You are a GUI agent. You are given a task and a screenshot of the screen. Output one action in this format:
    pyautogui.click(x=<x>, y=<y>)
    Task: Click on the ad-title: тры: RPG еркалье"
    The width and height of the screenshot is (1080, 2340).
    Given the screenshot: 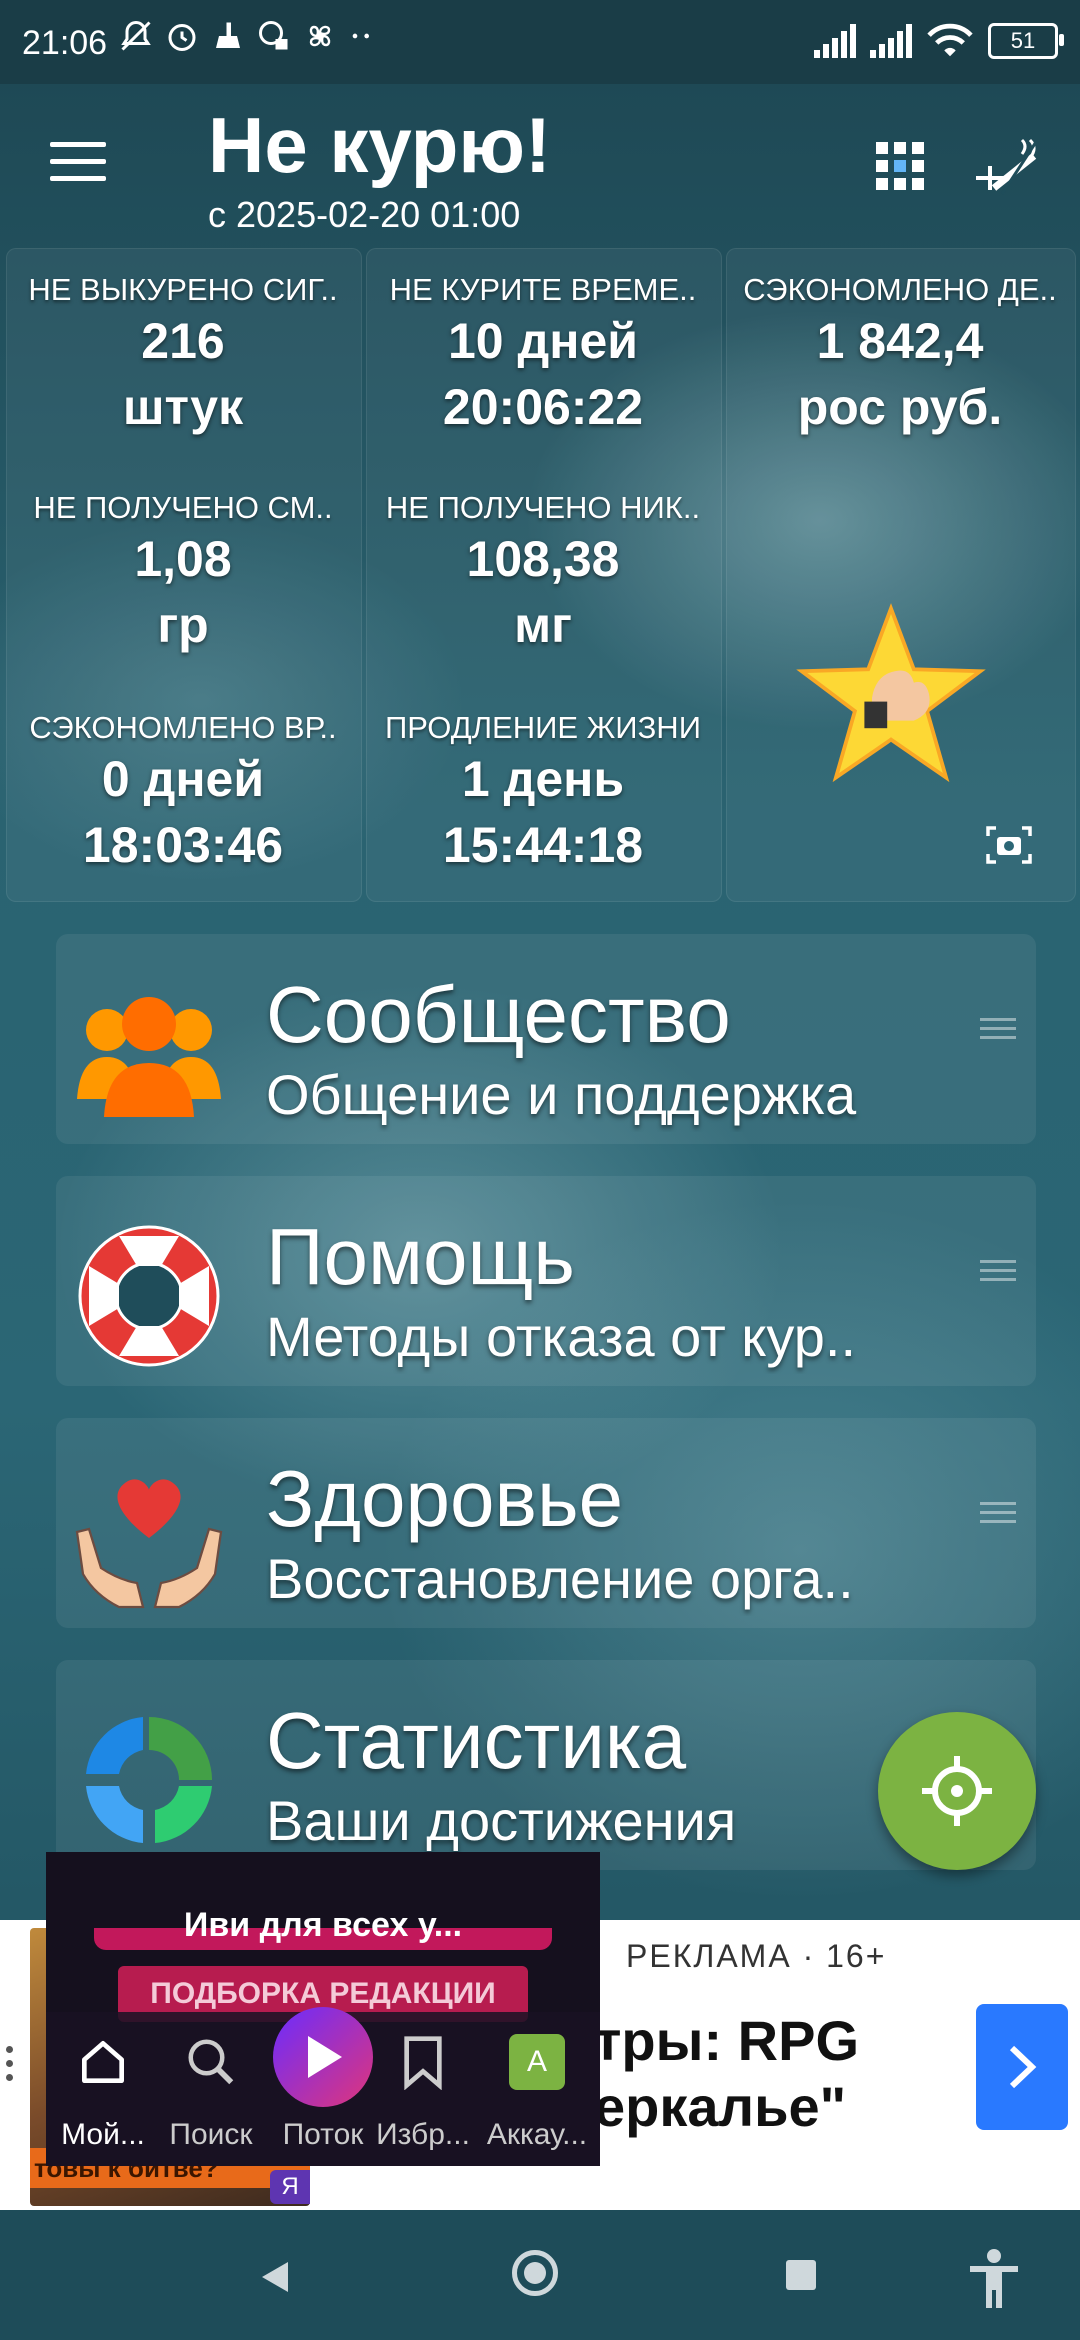 What is the action you would take?
    pyautogui.click(x=726, y=2074)
    